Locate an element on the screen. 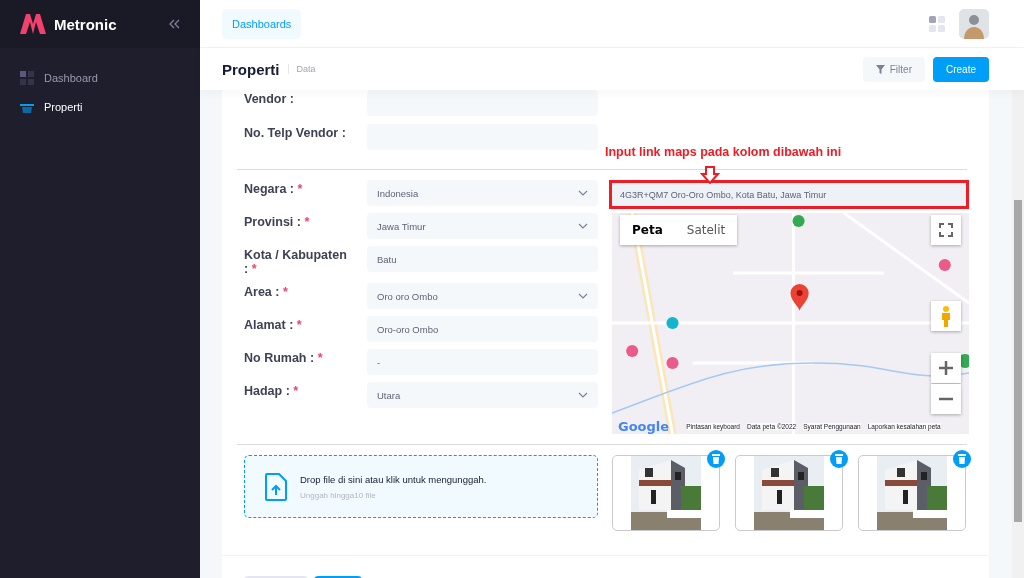 The height and width of the screenshot is (578, 1024). file-drop-zone: Drop file di sini atau klik untuk mengunggah. Unggah hingga10 file is located at coordinates (421, 486).